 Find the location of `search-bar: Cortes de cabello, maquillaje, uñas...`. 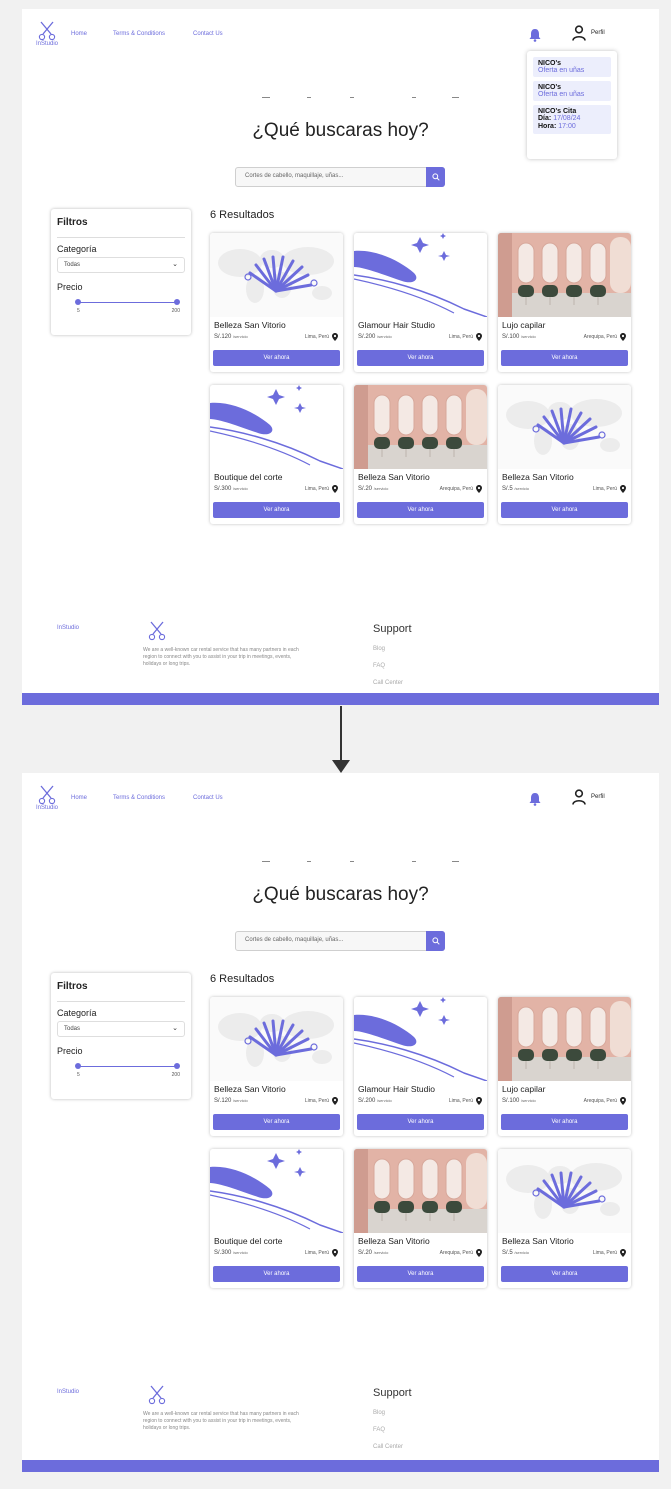

search-bar: Cortes de cabello, maquillaje, uñas... is located at coordinates (340, 941).